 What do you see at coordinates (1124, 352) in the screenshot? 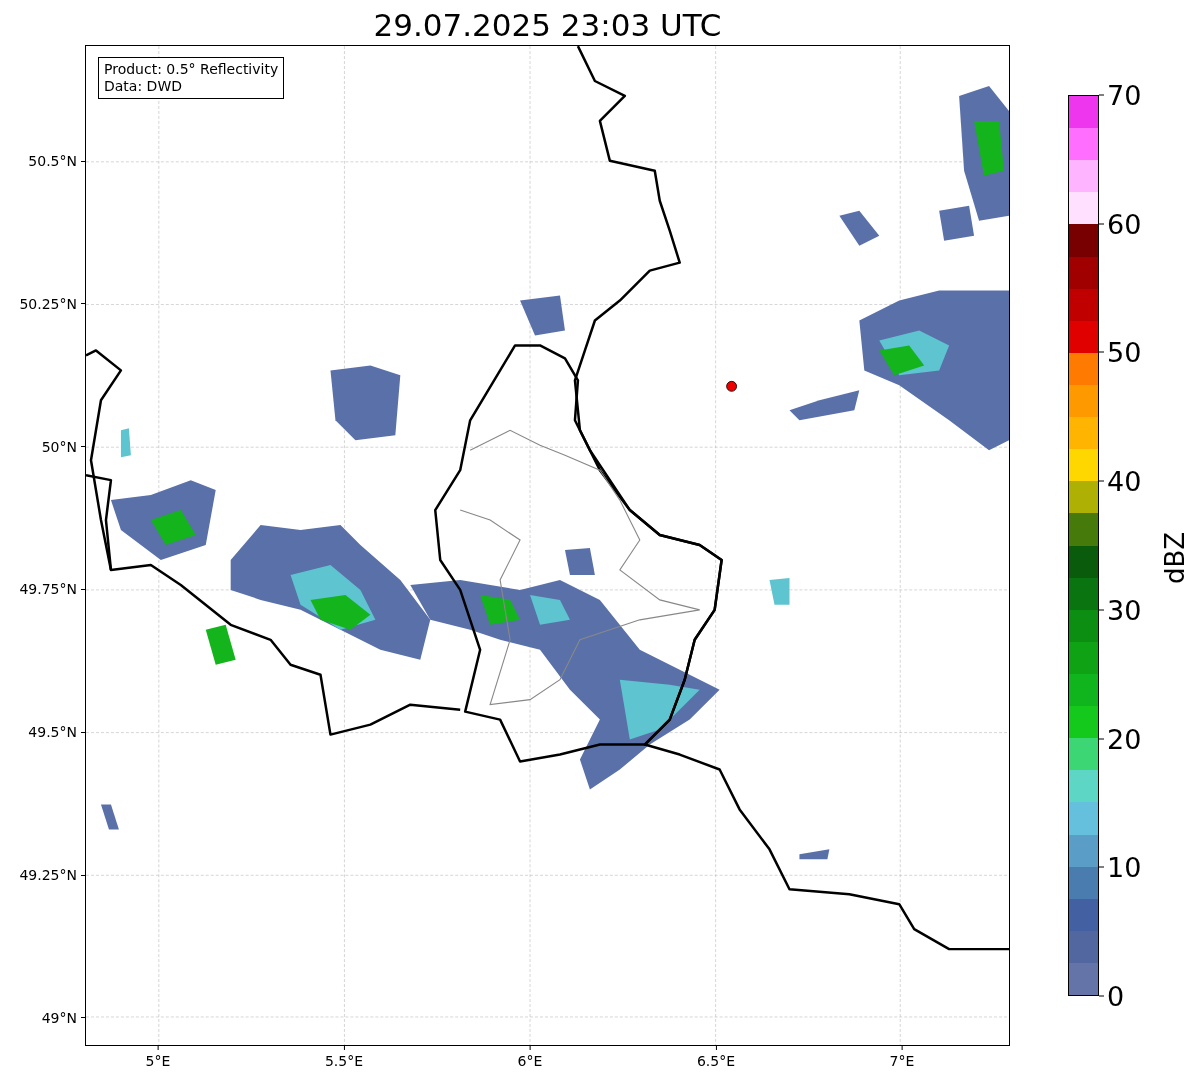
I see `colorbar-tick-label: 50` at bounding box center [1124, 352].